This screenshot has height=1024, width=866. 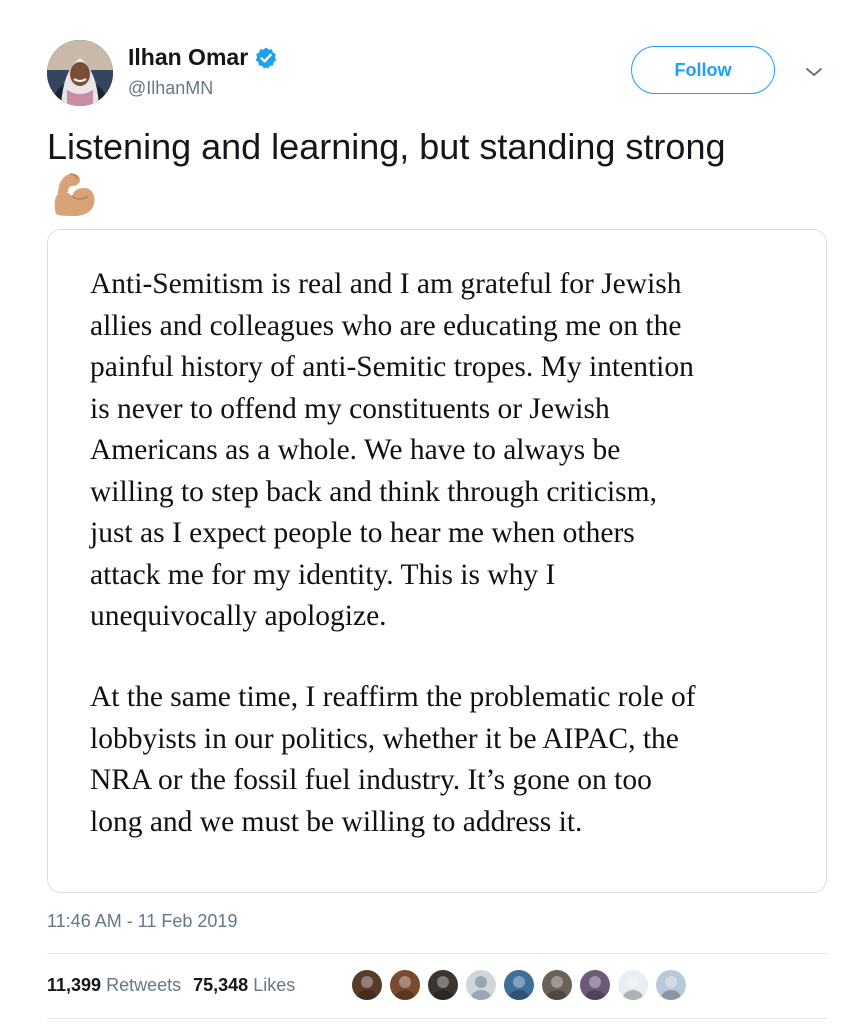 I want to click on liker-avatars, so click(x=521, y=985).